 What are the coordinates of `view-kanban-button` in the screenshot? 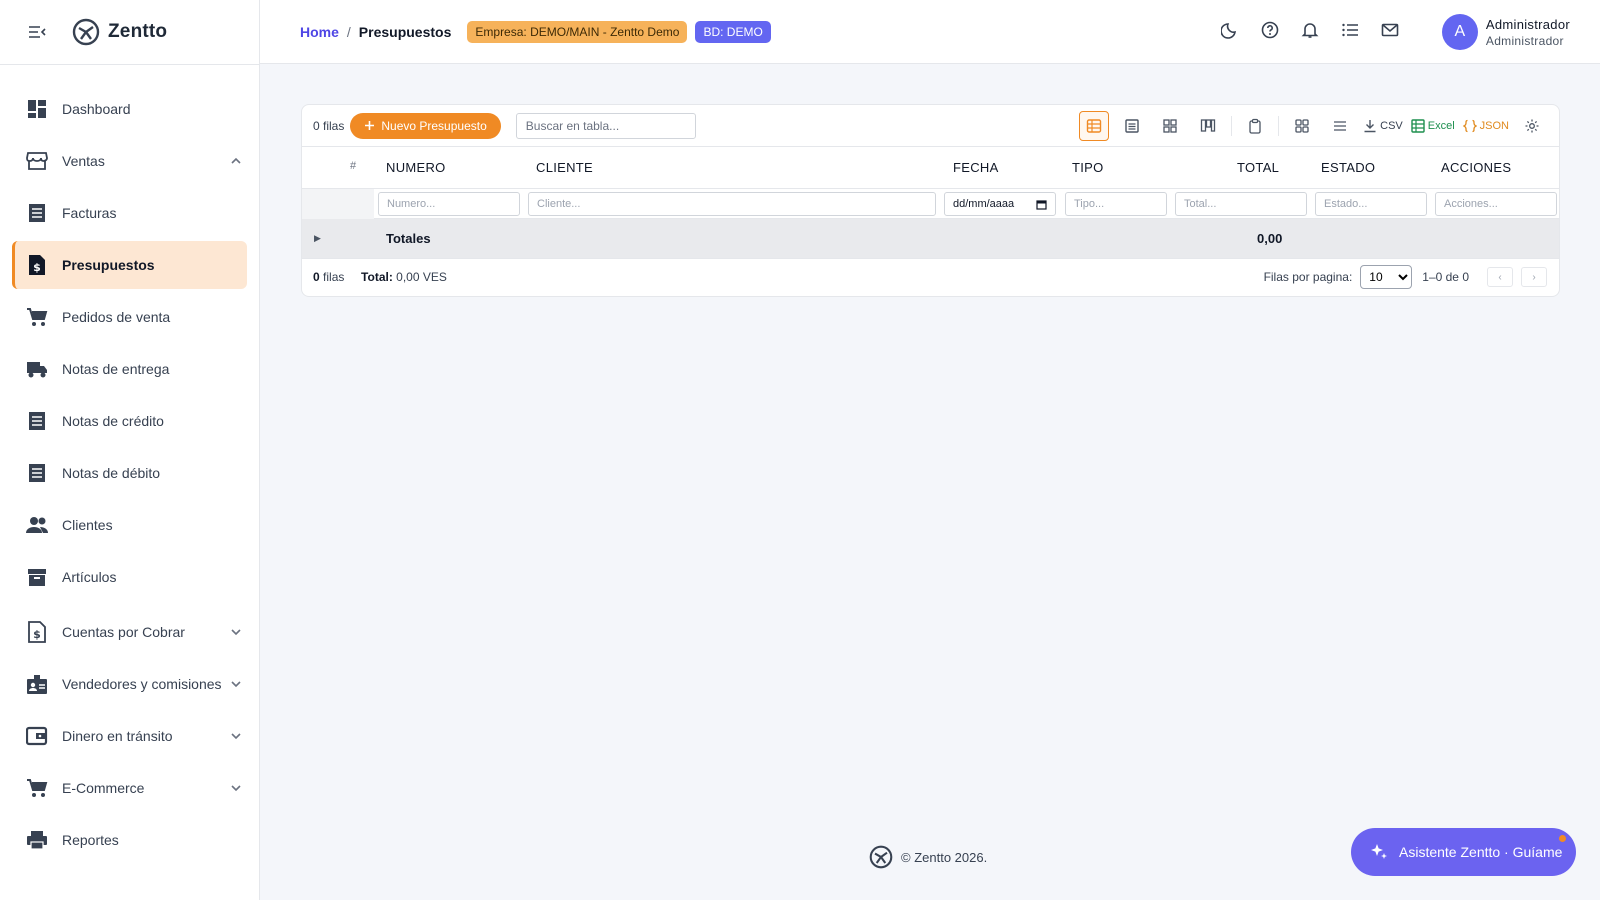 It's located at (1208, 126).